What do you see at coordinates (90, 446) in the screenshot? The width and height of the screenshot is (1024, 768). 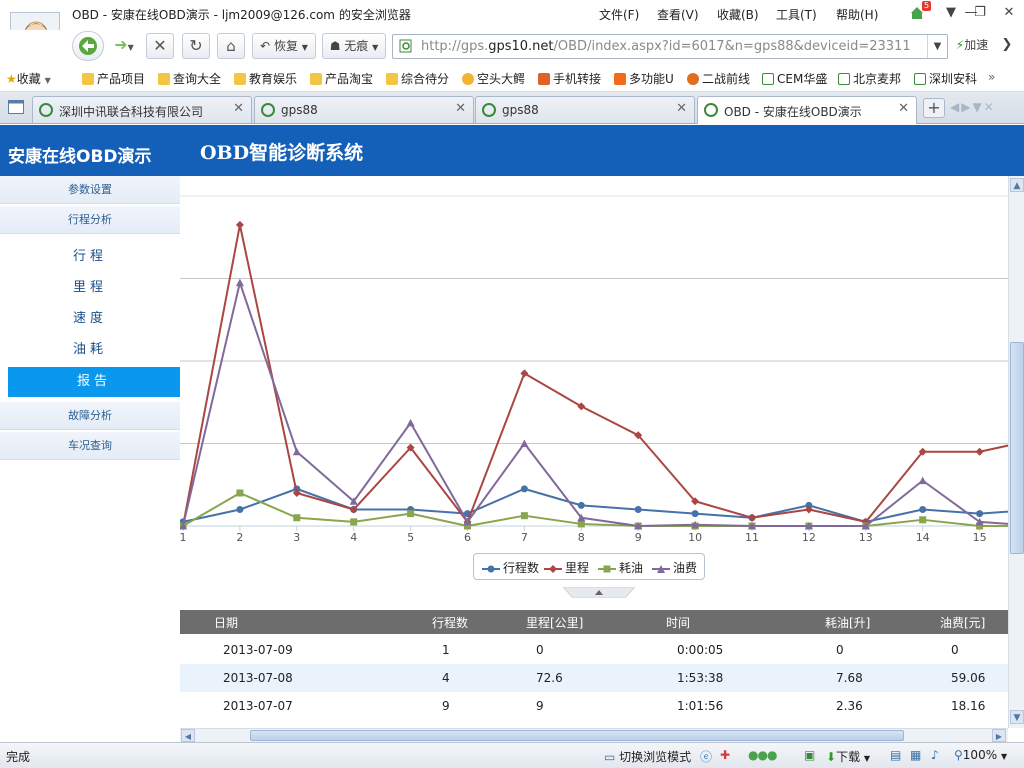 I see `sidebar-section-vehicle: 车况查询` at bounding box center [90, 446].